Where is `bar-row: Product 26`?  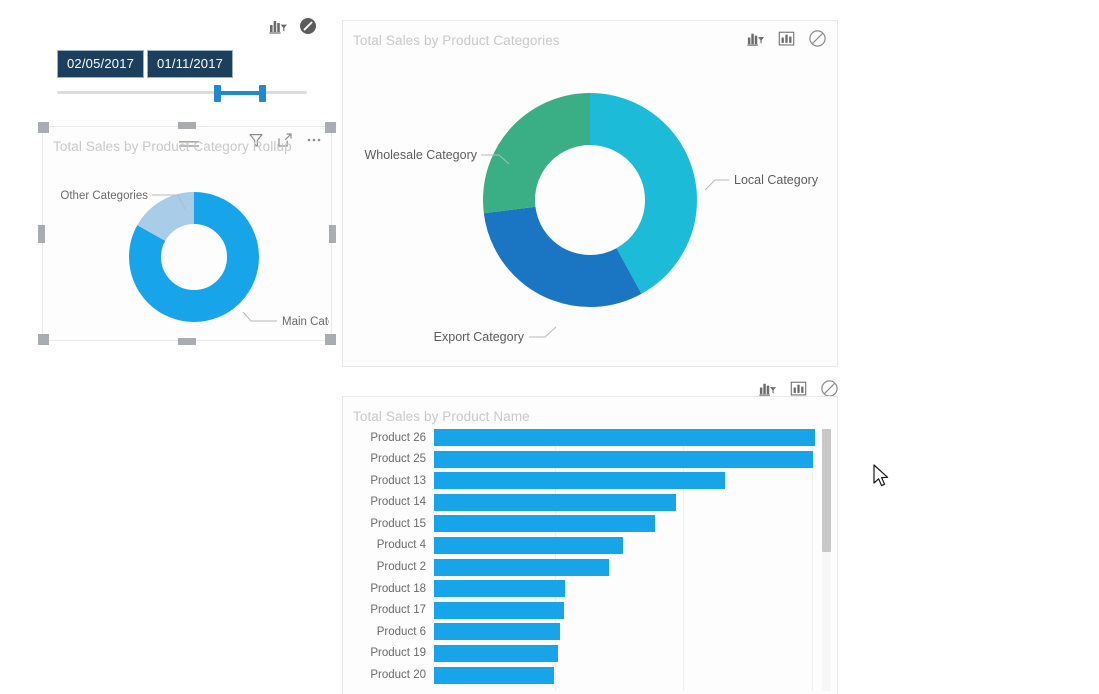 bar-row: Product 26 is located at coordinates (591, 437).